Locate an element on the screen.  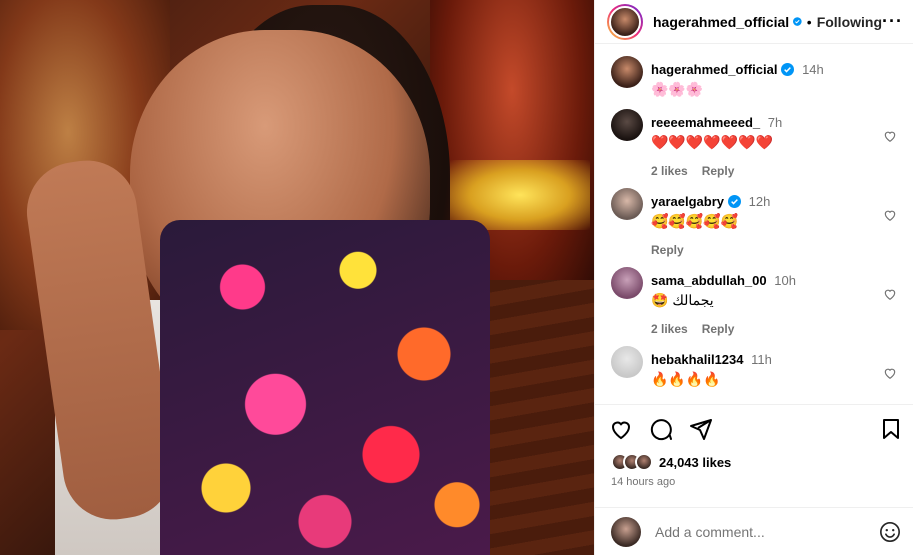
current-user-avatar is located at coordinates (626, 531).